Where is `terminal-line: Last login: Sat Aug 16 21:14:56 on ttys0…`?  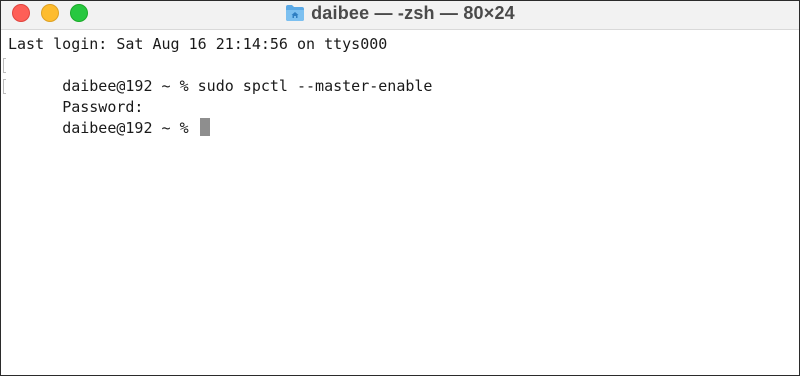 terminal-line: Last login: Sat Aug 16 21:14:56 on ttys0… is located at coordinates (198, 44).